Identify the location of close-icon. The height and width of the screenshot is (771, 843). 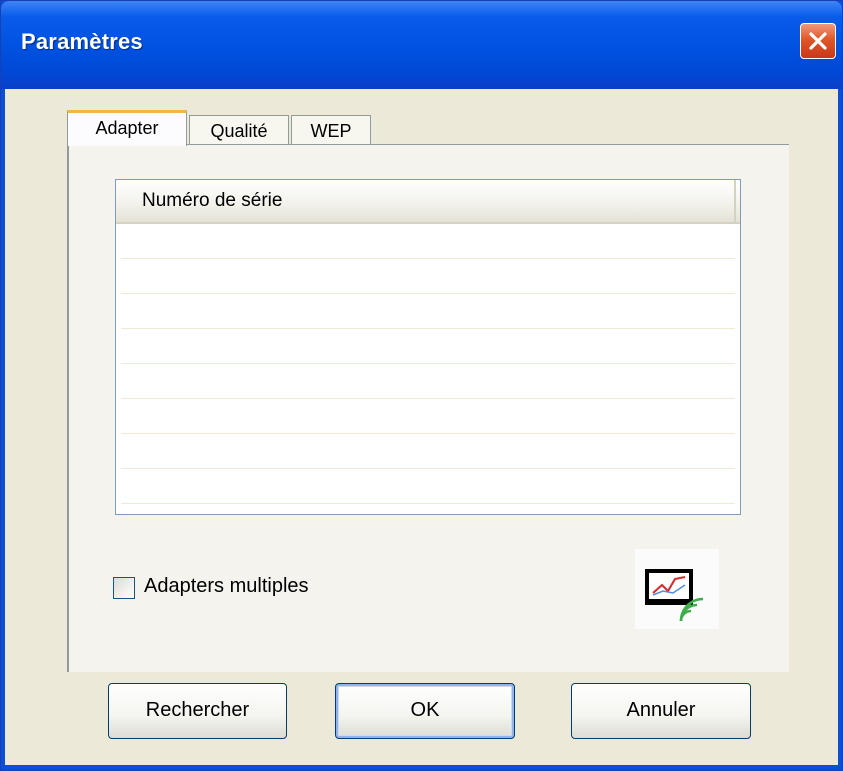
(818, 41).